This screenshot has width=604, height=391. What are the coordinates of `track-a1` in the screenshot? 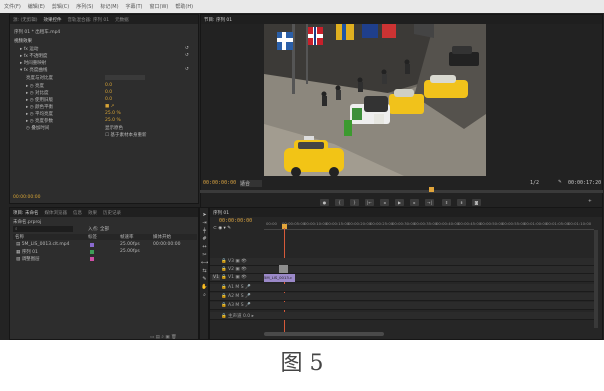 It's located at (402, 288).